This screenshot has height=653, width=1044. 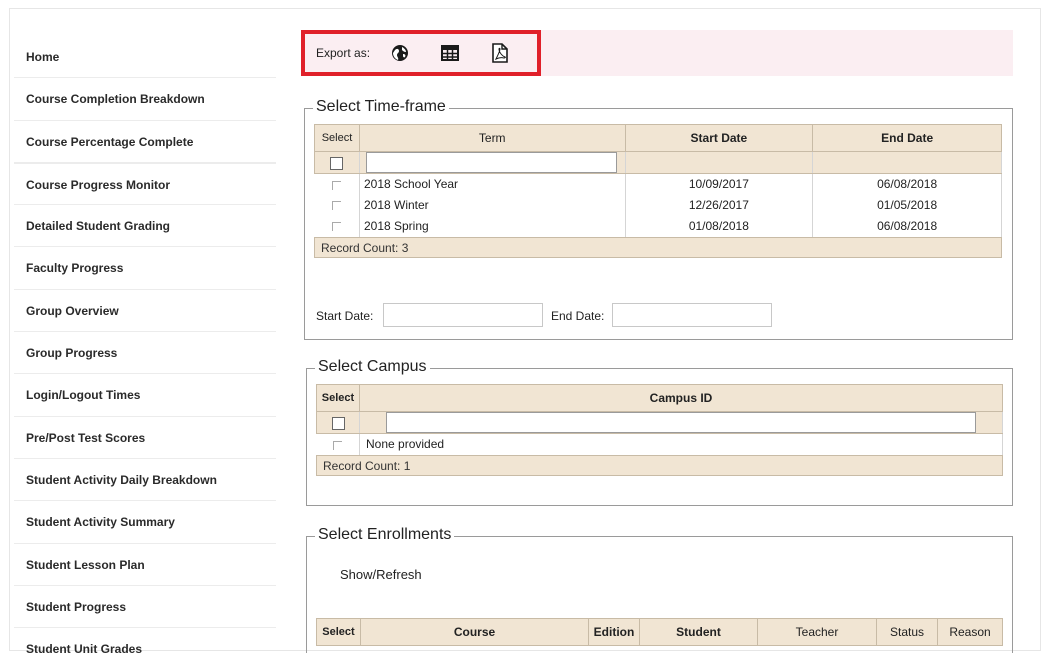 I want to click on end-date-input, so click(x=692, y=315).